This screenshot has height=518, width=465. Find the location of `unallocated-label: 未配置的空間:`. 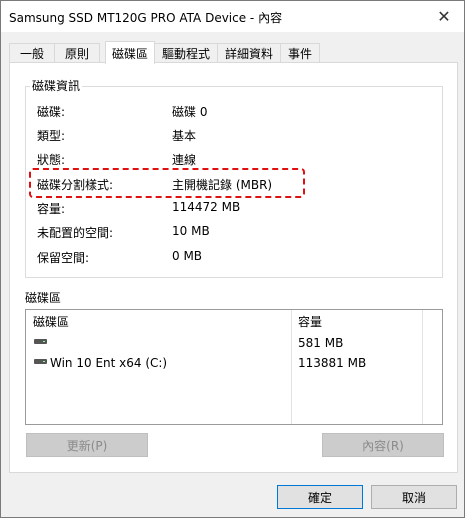

unallocated-label: 未配置的空間: is located at coordinates (75, 233).